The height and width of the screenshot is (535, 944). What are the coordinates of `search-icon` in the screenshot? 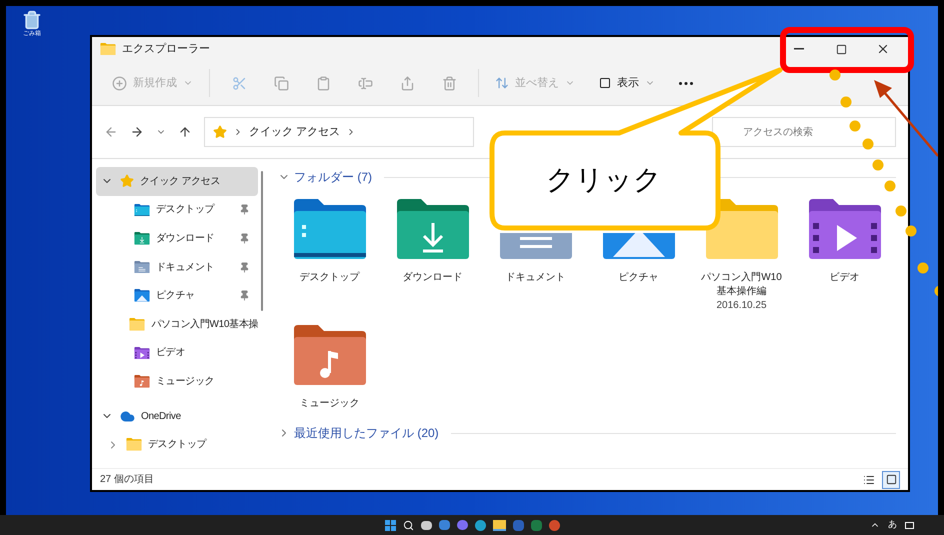 It's located at (408, 525).